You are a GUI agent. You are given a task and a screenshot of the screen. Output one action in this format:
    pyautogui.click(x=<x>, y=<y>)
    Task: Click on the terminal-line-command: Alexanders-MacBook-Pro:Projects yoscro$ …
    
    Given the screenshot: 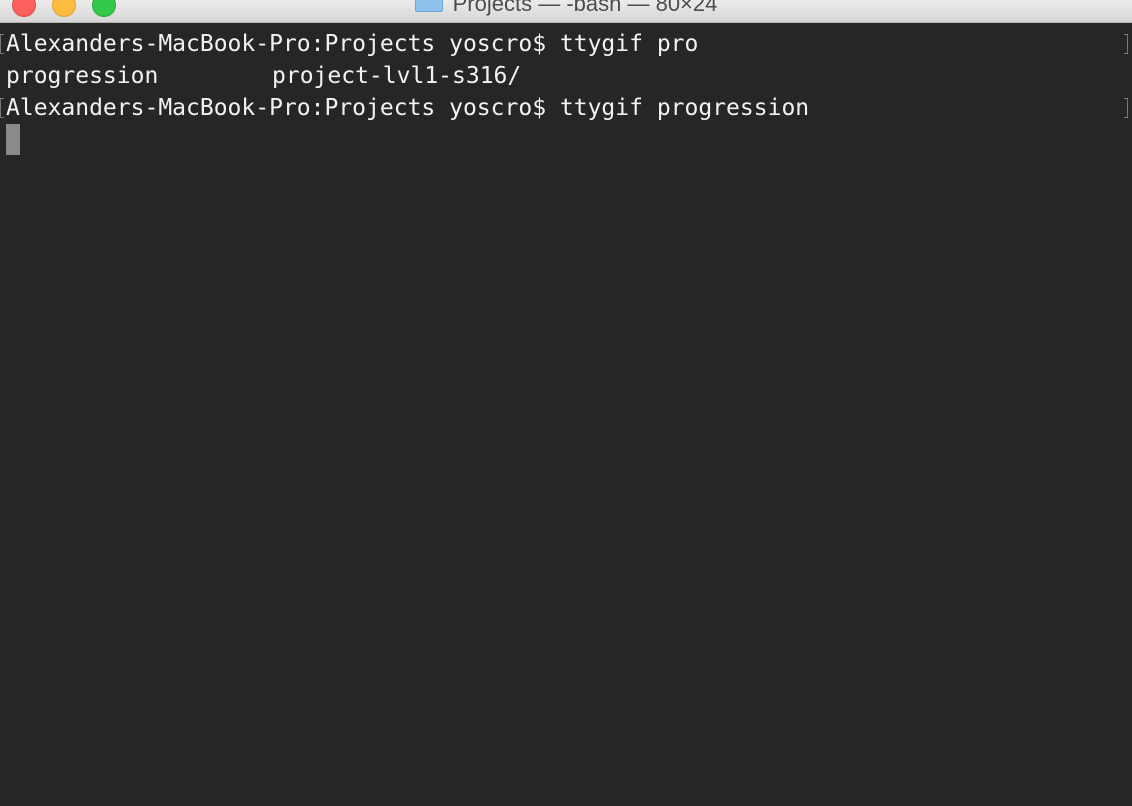 What is the action you would take?
    pyautogui.click(x=352, y=44)
    